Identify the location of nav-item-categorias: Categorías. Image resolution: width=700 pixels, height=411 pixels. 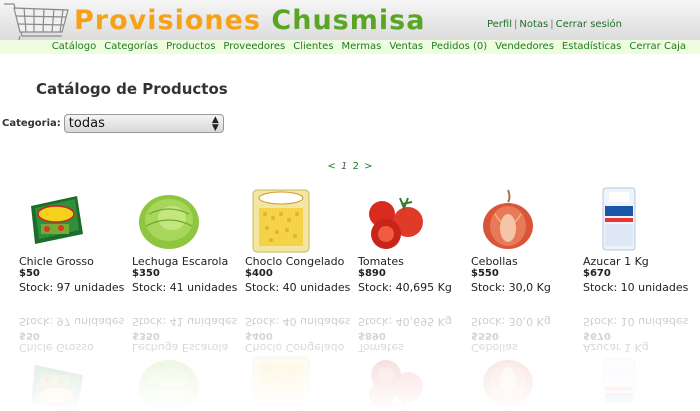
(131, 47).